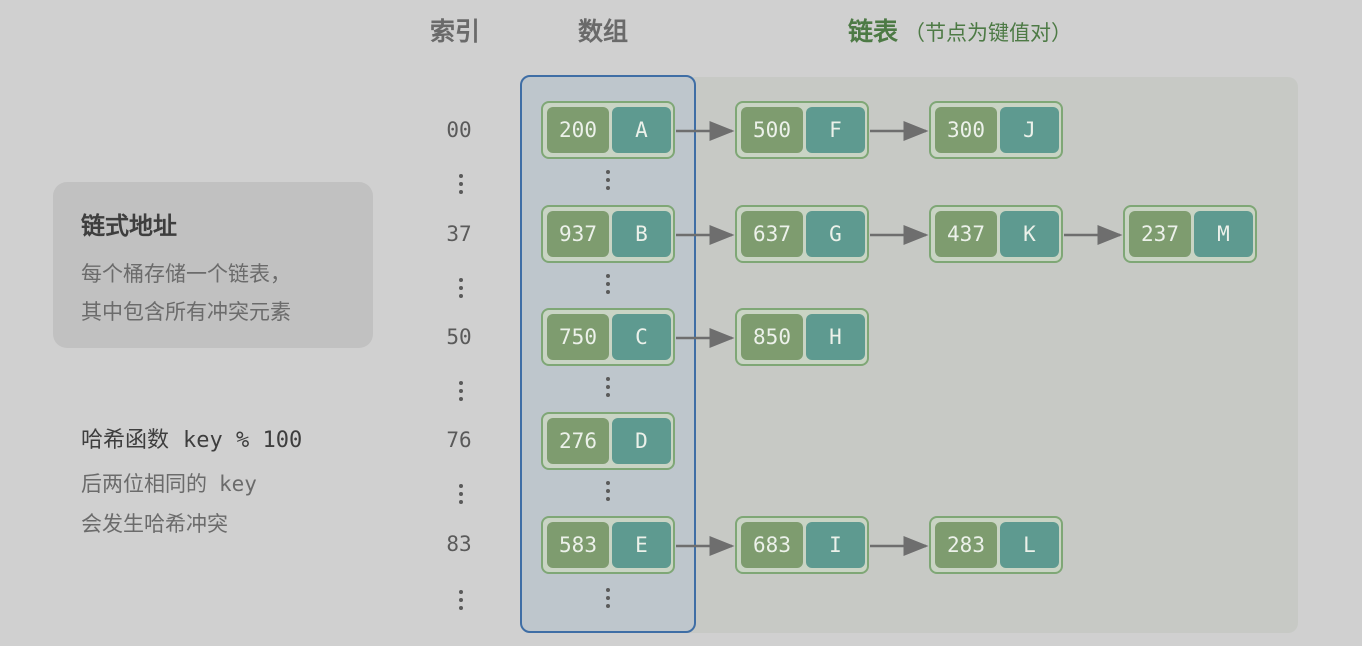  I want to click on node-value: H, so click(835, 337).